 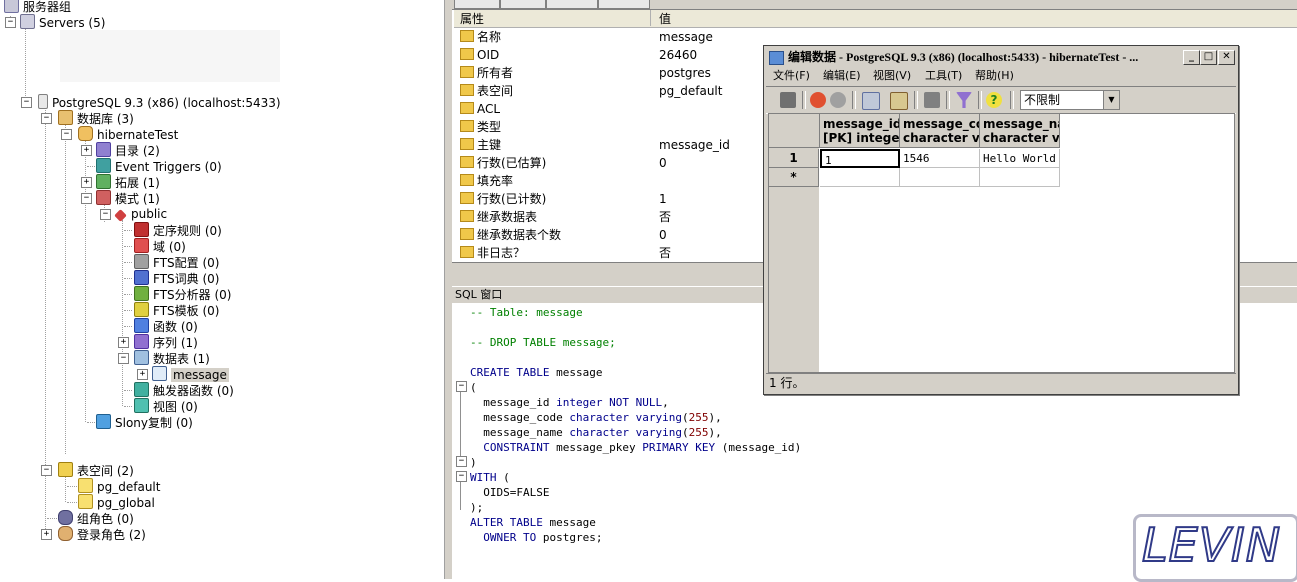 I want to click on tree-functions: 函数 (0), so click(x=166, y=326).